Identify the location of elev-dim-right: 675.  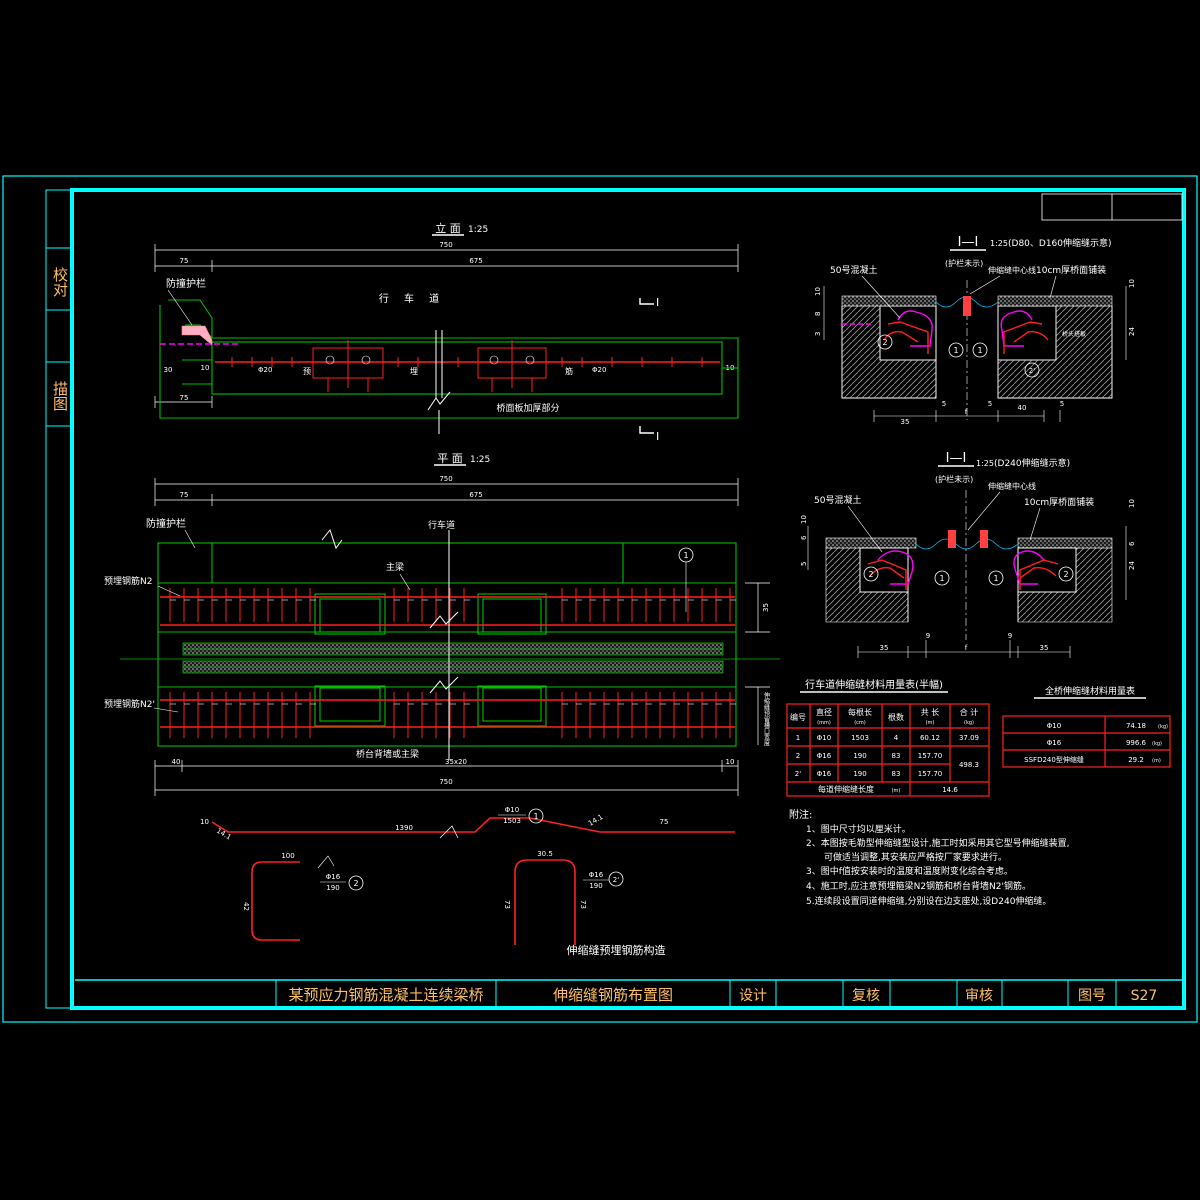
(475, 261).